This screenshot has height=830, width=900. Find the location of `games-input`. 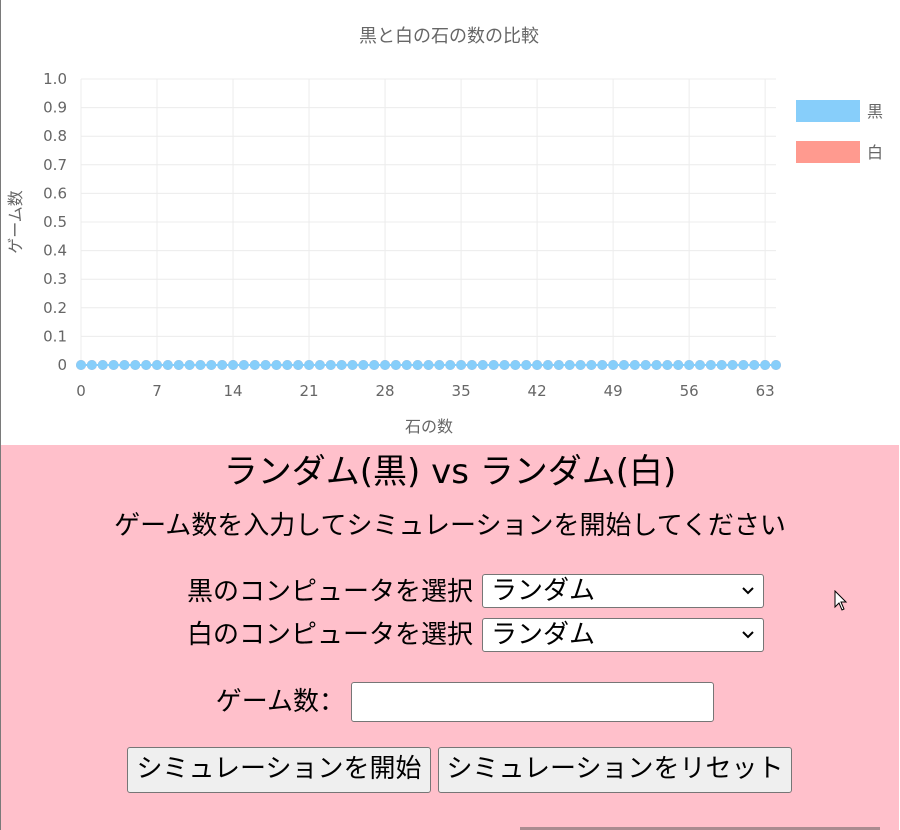

games-input is located at coordinates (532, 702).